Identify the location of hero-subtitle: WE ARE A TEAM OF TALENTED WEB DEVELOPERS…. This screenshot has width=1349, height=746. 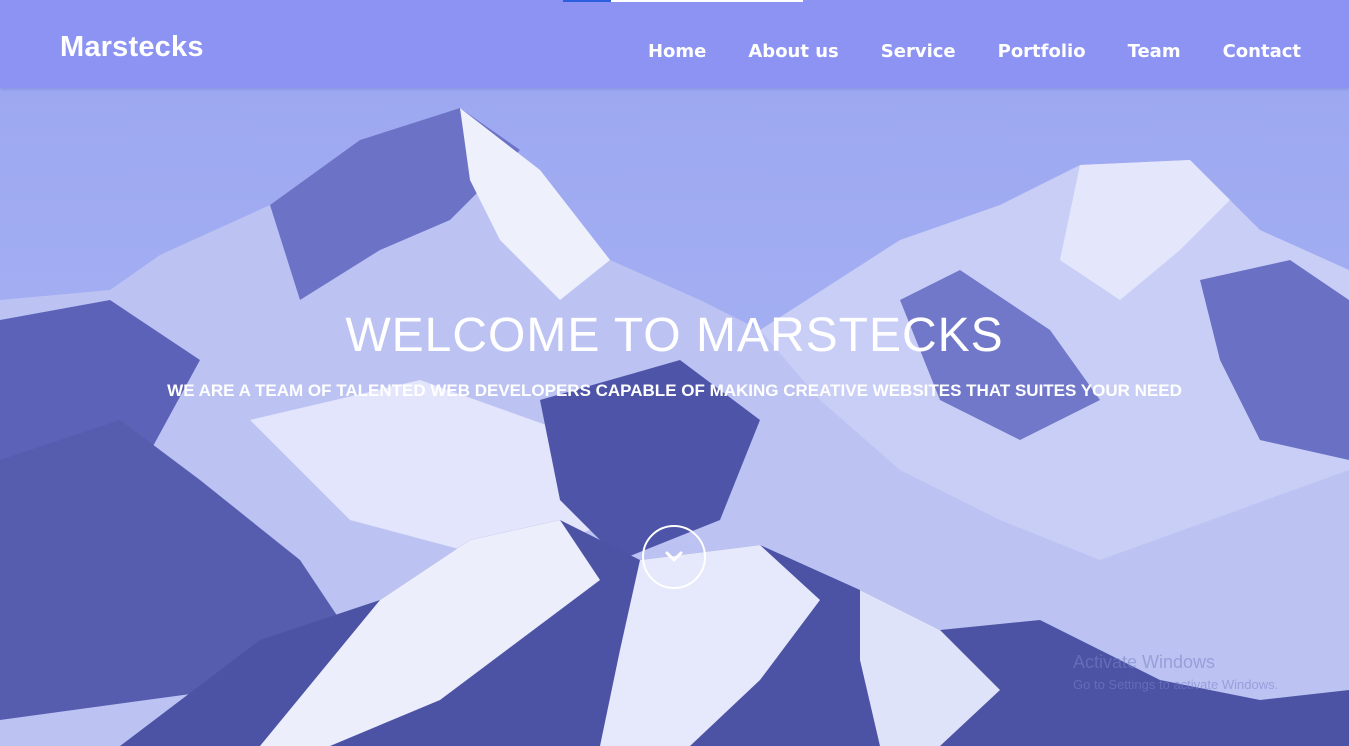
(674, 390).